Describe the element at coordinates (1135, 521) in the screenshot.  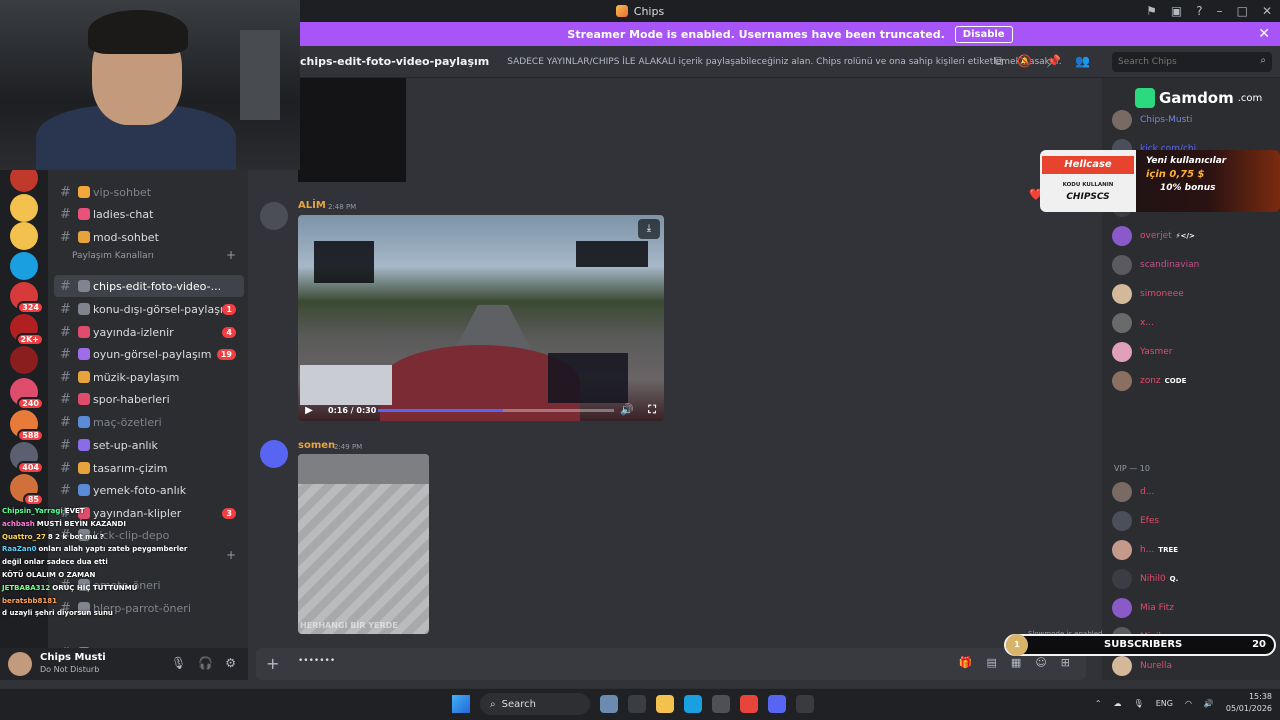
I see `member-item: Efes` at that location.